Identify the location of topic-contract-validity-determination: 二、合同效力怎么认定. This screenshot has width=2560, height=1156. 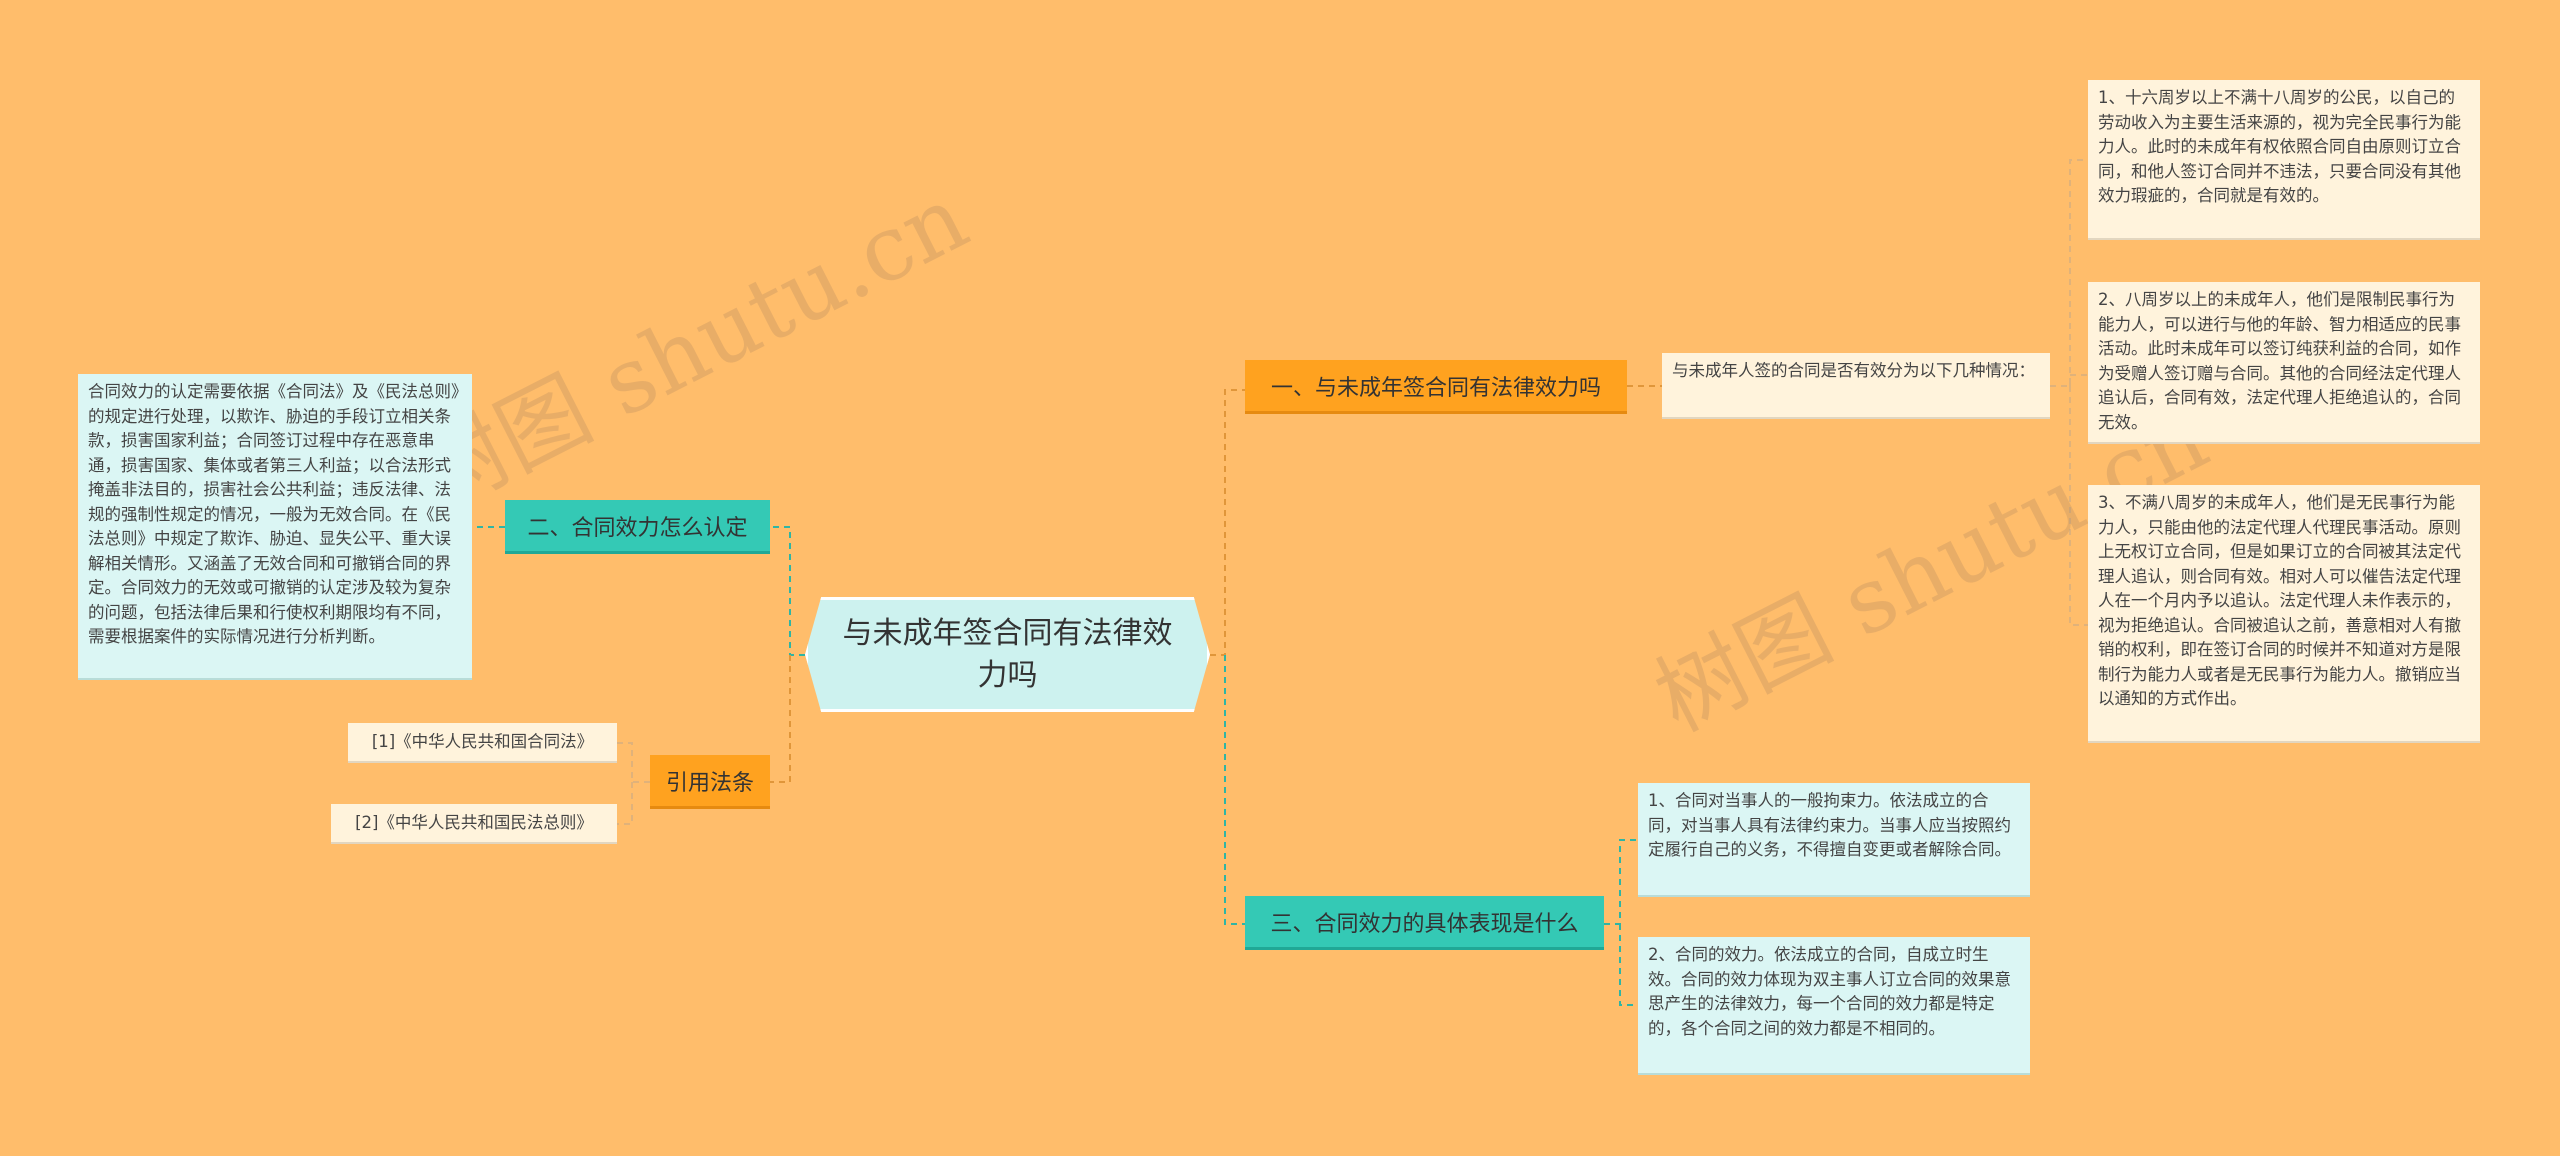
(637, 527).